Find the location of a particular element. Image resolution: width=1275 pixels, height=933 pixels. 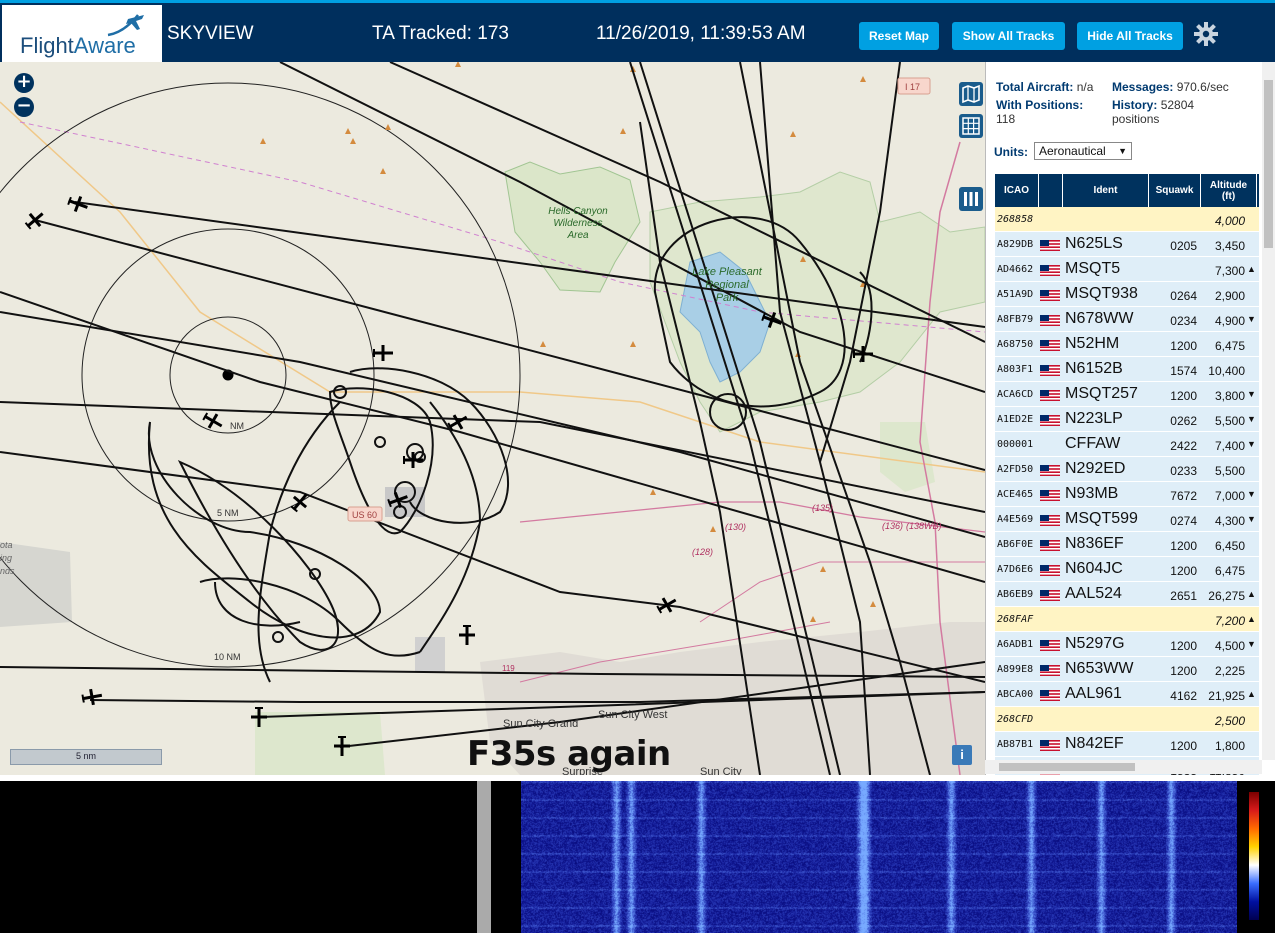

row-altitude: 21,925 is located at coordinates (1226, 696).